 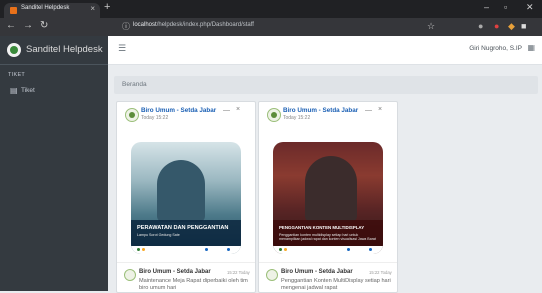 What do you see at coordinates (523, 26) in the screenshot?
I see `profile-icon: ■` at bounding box center [523, 26].